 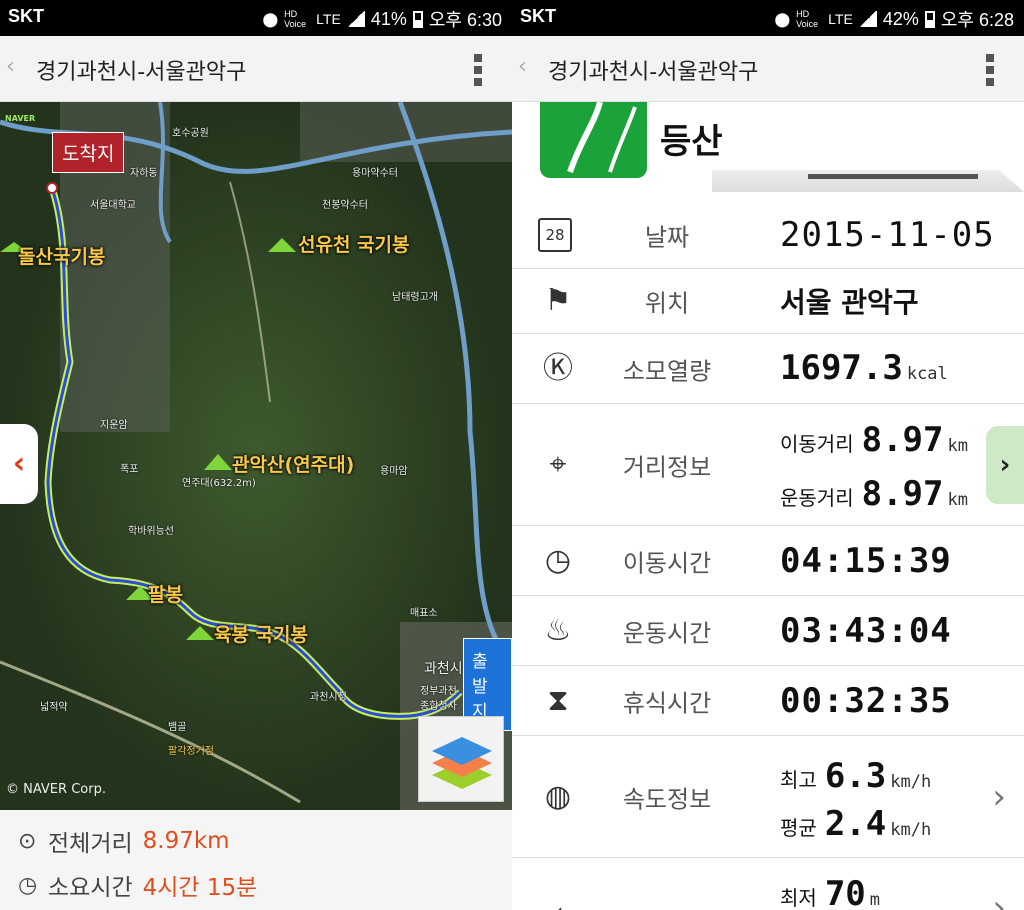 What do you see at coordinates (186, 841) in the screenshot?
I see `total-distance-value: 8.97km` at bounding box center [186, 841].